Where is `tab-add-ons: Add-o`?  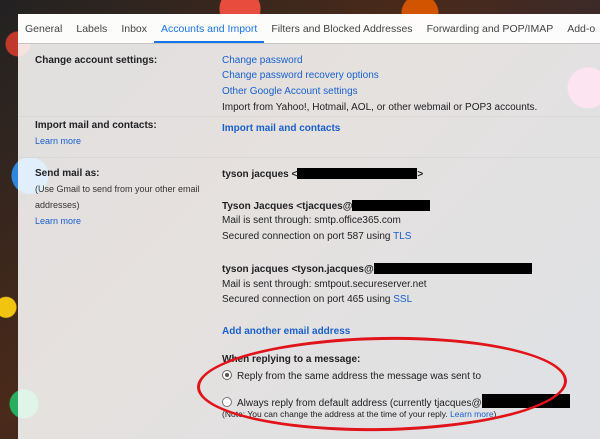 tab-add-ons: Add-o is located at coordinates (580, 28).